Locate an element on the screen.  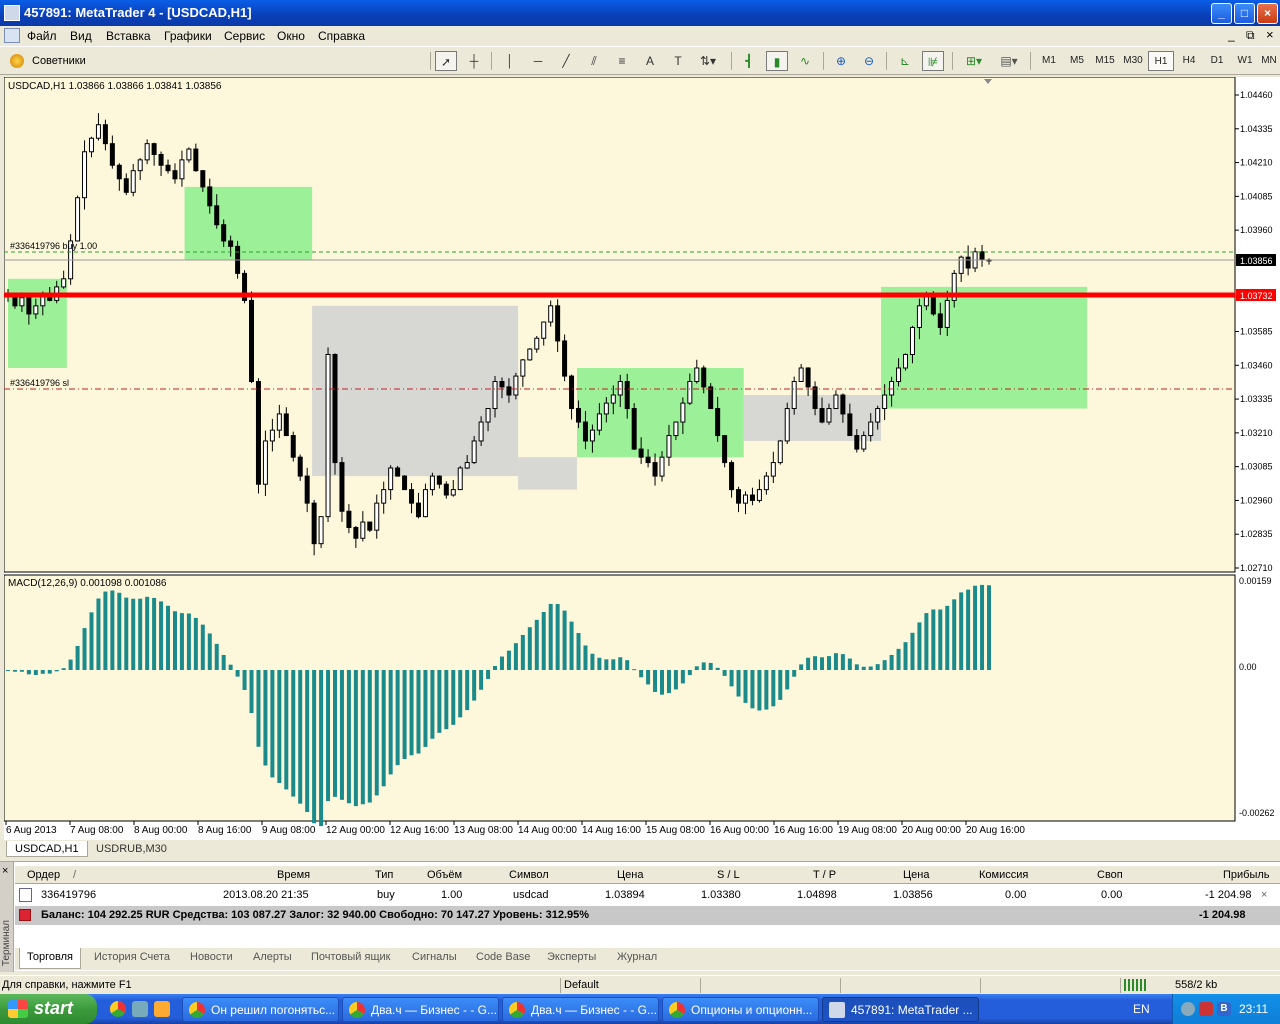
child-restore-button: ⧉ is located at coordinates (1250, 35).